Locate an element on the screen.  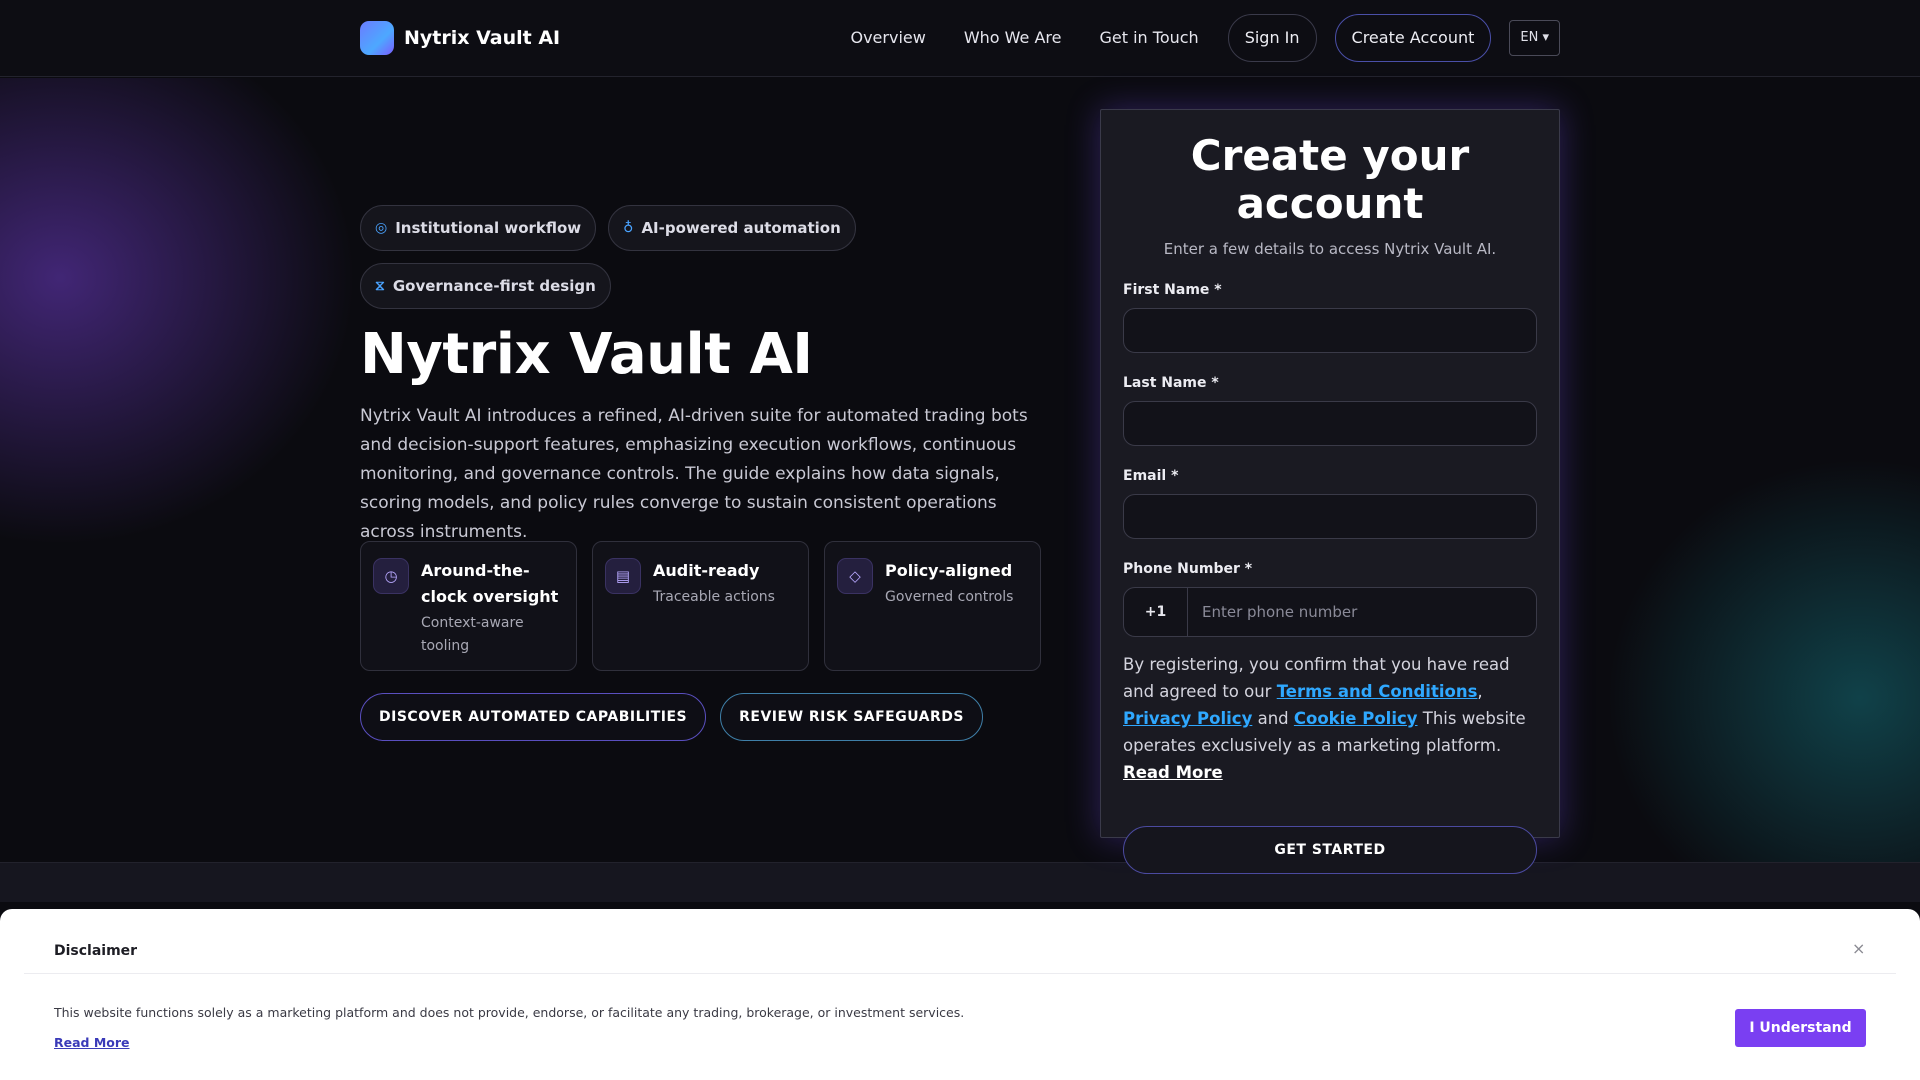
phone-field: +1 Enter phone number is located at coordinates (1330, 612).